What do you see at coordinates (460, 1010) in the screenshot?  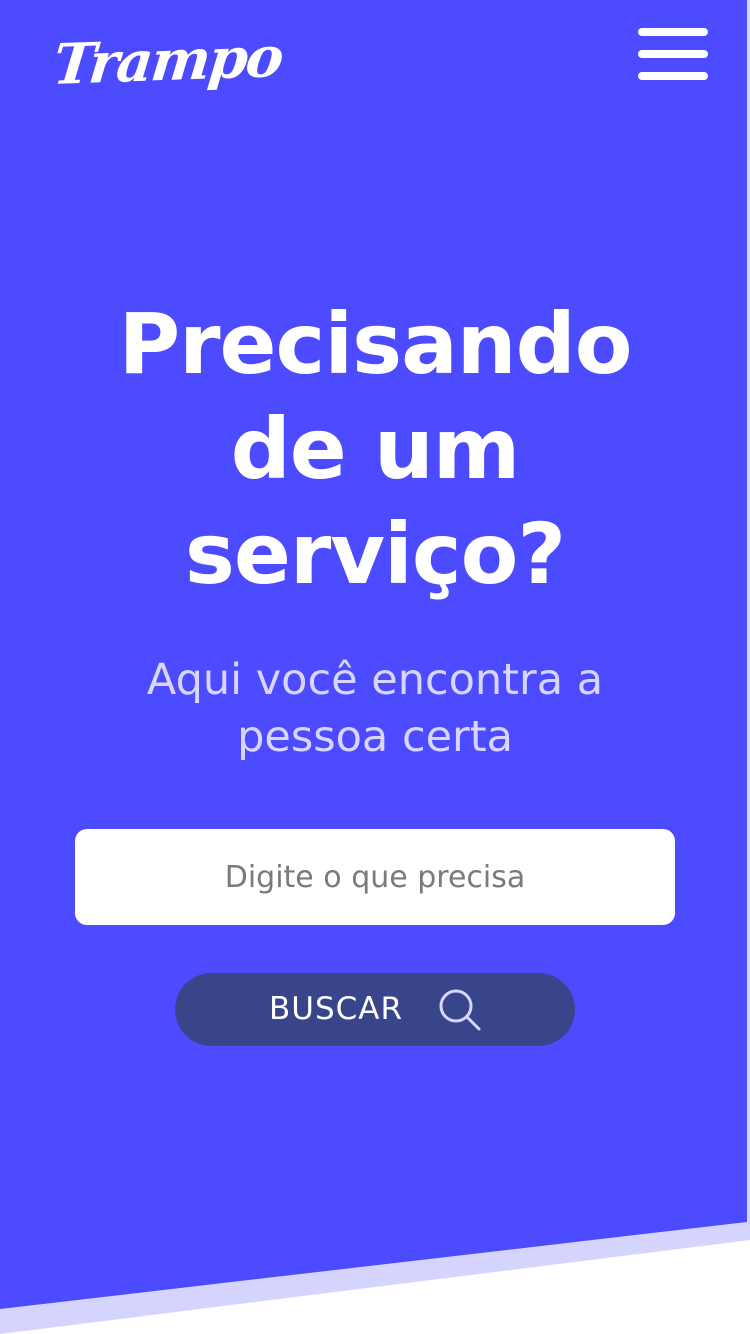 I see `search-icon` at bounding box center [460, 1010].